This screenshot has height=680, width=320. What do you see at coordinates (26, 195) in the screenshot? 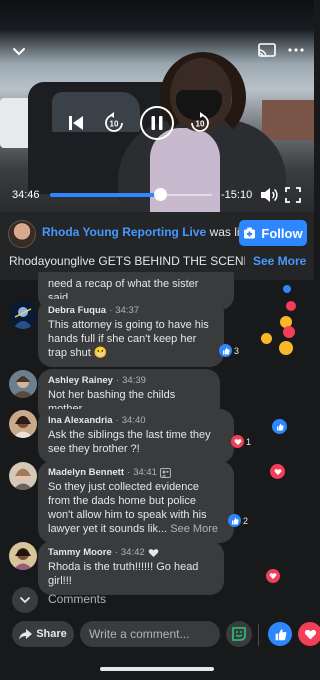
I see `elapsed-time: 34:46` at bounding box center [26, 195].